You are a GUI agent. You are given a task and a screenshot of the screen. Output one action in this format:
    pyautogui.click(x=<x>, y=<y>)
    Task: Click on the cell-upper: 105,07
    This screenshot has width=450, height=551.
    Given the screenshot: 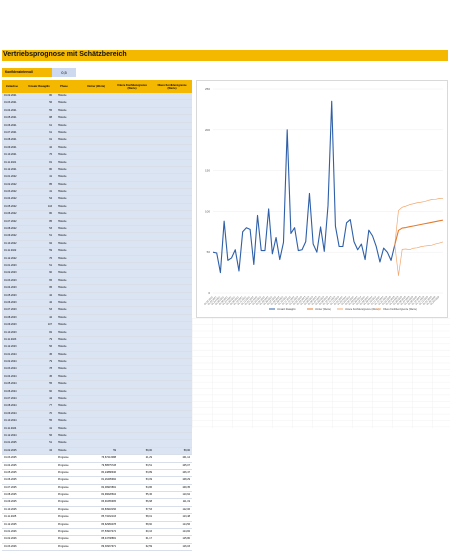 What is the action you would take?
    pyautogui.click(x=172, y=466)
    